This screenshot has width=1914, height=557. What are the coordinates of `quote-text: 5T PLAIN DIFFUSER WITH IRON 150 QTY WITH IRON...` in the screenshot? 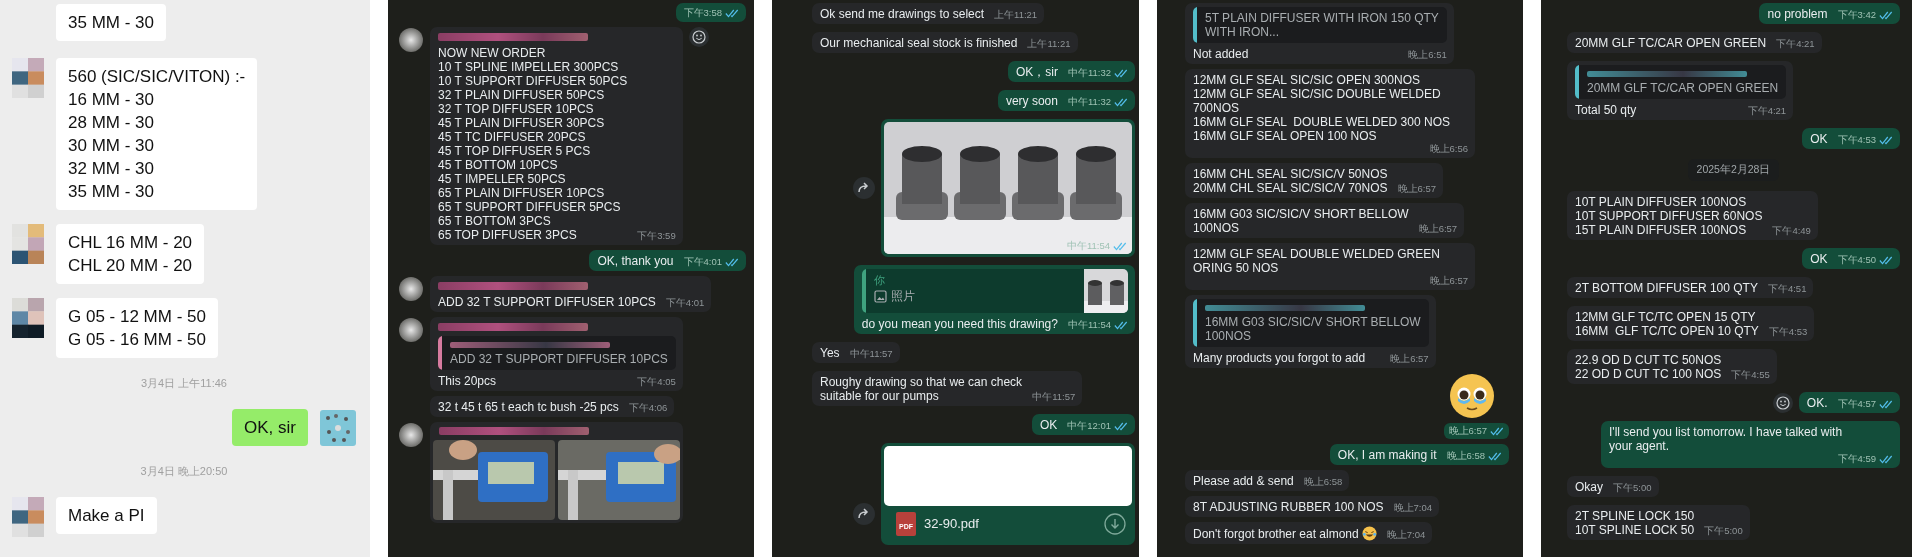 It's located at (1322, 25).